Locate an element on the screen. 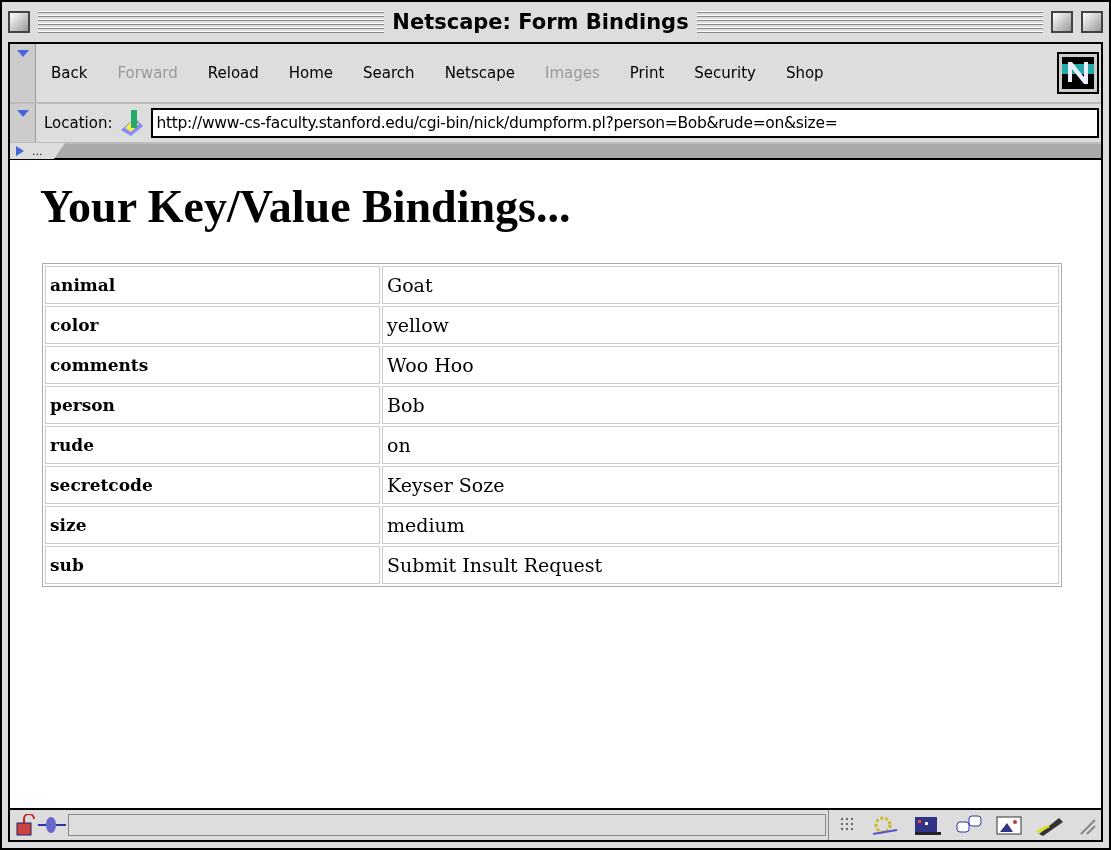 This screenshot has height=850, width=1111. key-cell: color is located at coordinates (212, 325).